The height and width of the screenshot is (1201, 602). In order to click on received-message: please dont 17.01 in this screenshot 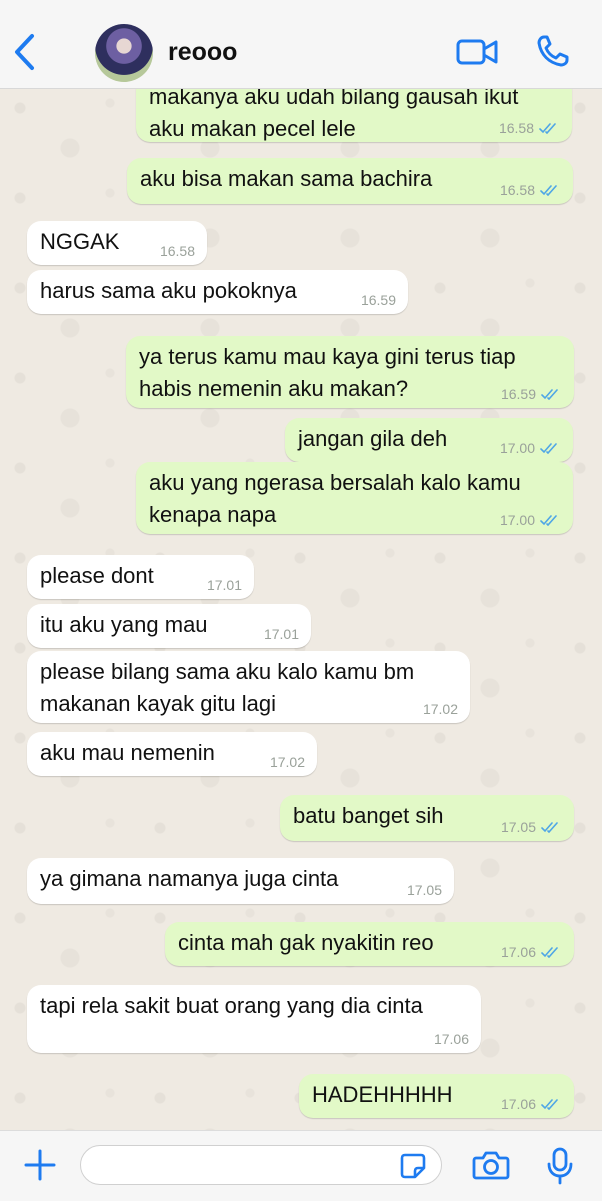, I will do `click(140, 577)`.